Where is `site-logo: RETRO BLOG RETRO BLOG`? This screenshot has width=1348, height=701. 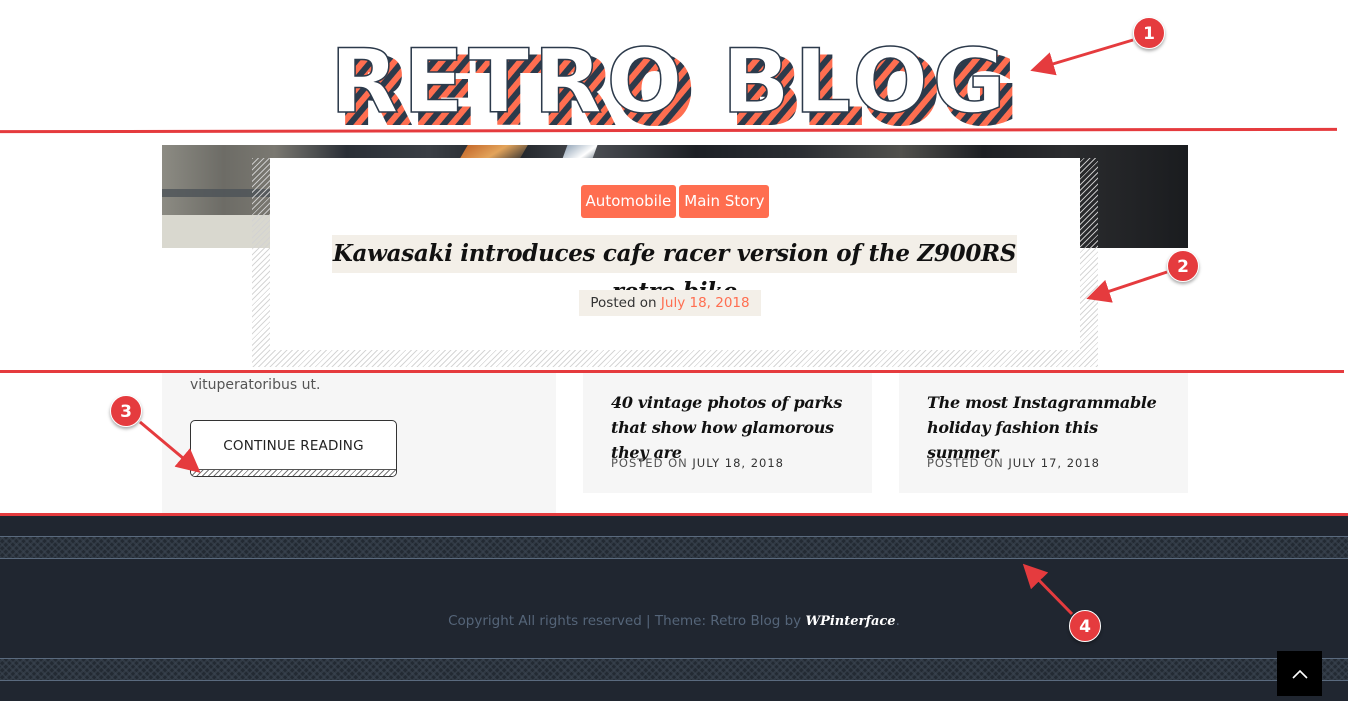 site-logo: RETRO BLOG RETRO BLOG is located at coordinates (676, 87).